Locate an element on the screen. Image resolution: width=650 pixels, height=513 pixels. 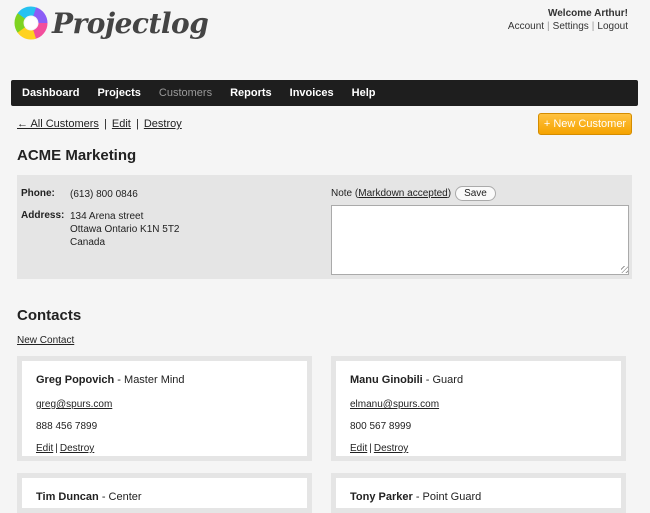
brand-name: Projectlog is located at coordinates (130, 23).